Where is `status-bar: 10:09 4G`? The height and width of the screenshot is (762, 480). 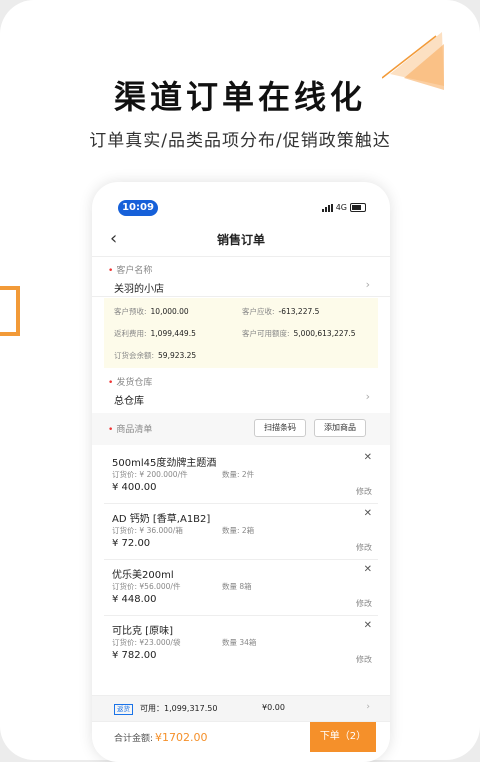
status-bar: 10:09 4G is located at coordinates (241, 202).